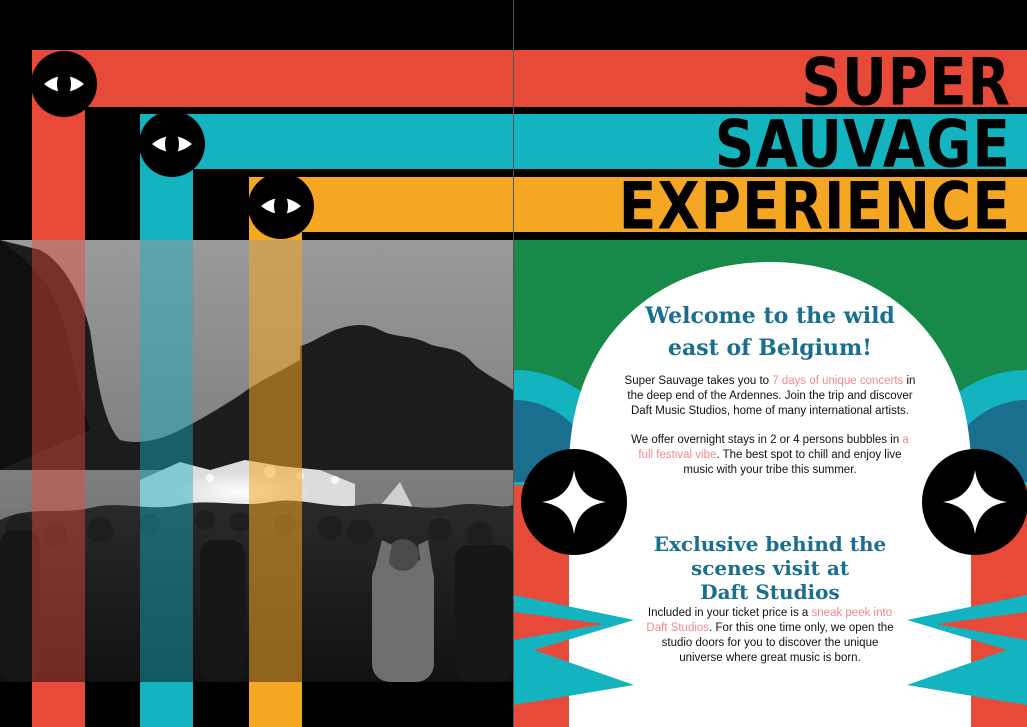 Image resolution: width=1027 pixels, height=727 pixels. What do you see at coordinates (770, 592) in the screenshot?
I see `exclusive-heading-line-3: Daft Studios` at bounding box center [770, 592].